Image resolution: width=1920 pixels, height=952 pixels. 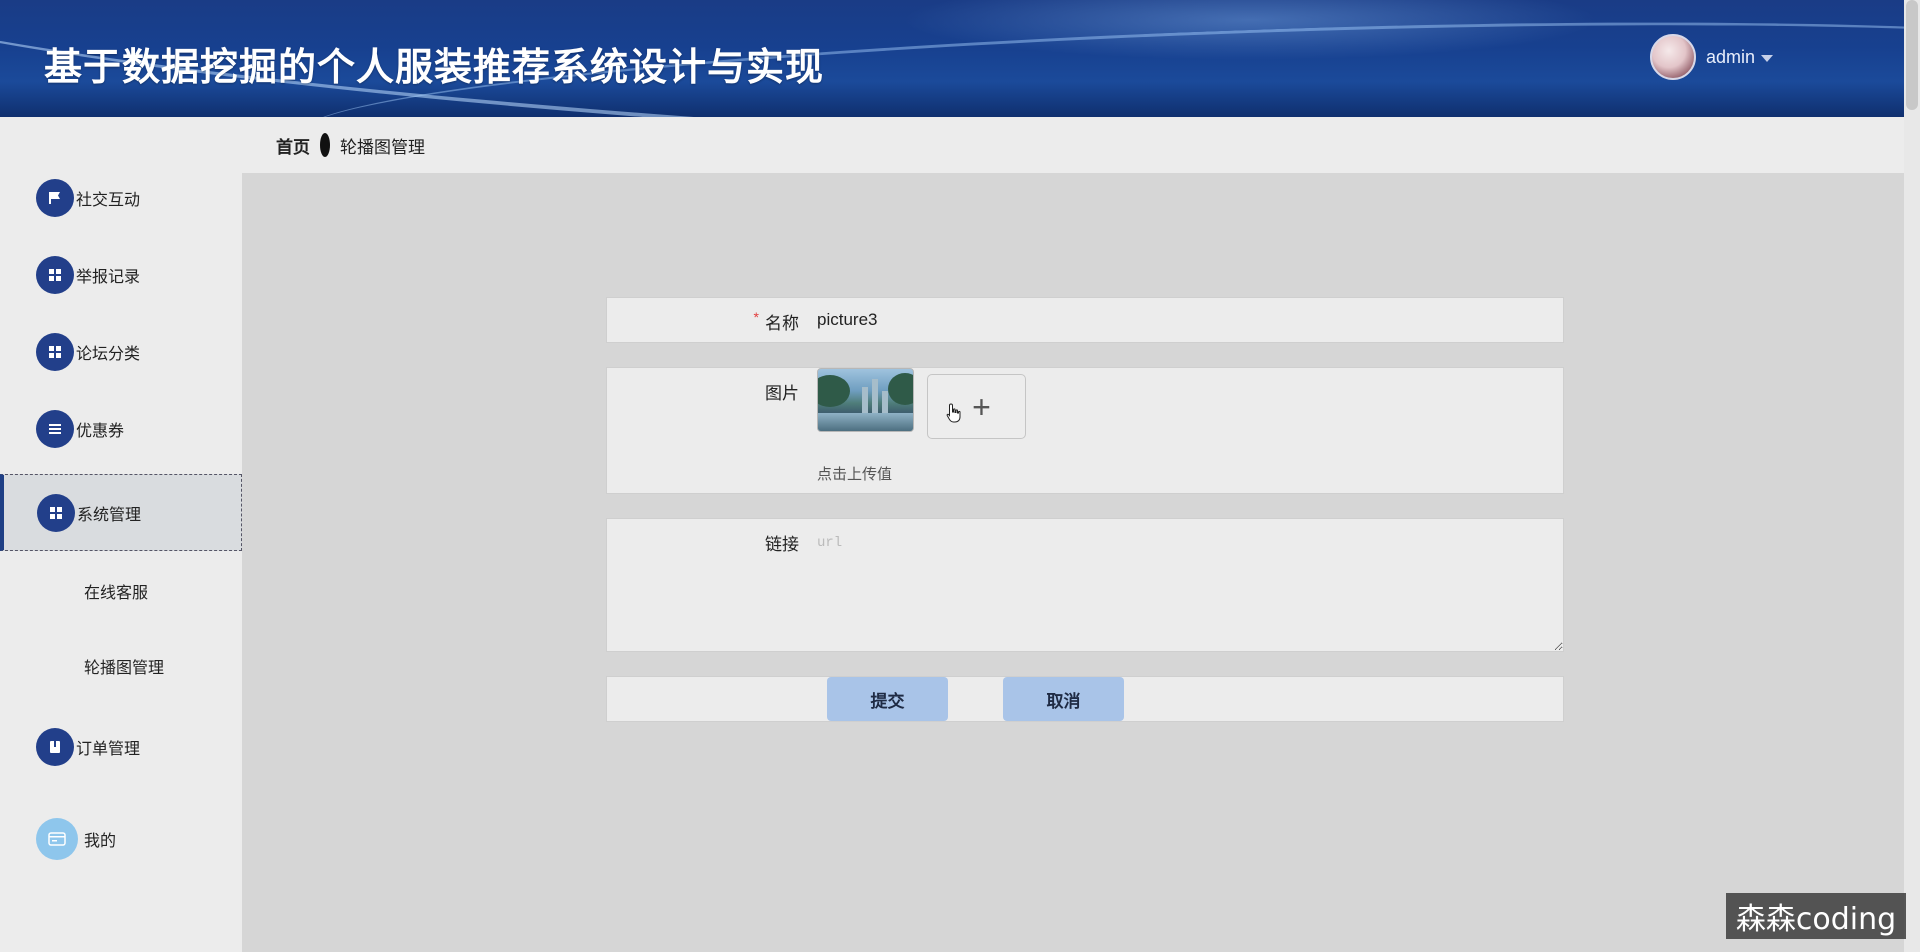 I want to click on upload-tip: 点击上传值, so click(x=855, y=474).